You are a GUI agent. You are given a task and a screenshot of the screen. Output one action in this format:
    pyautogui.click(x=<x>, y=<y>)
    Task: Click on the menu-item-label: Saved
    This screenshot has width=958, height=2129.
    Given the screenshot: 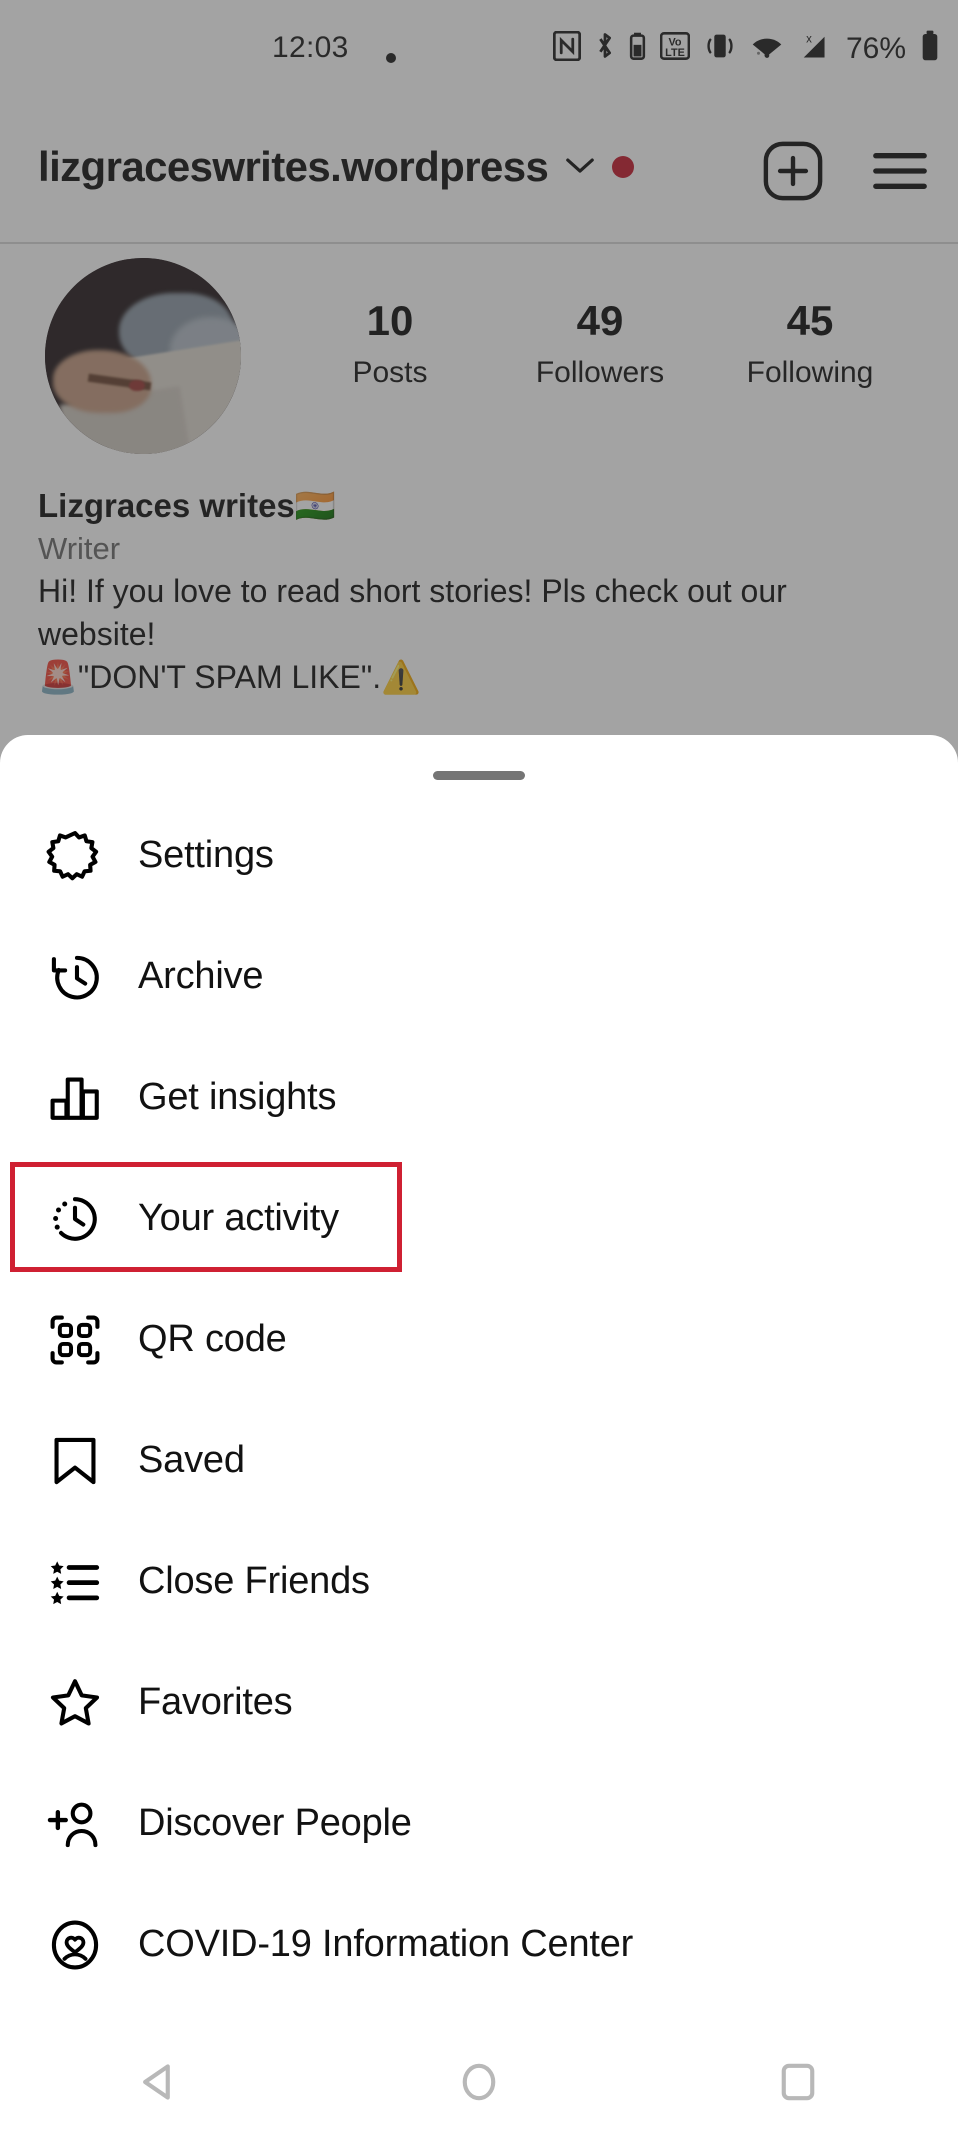 What is the action you would take?
    pyautogui.click(x=191, y=1460)
    